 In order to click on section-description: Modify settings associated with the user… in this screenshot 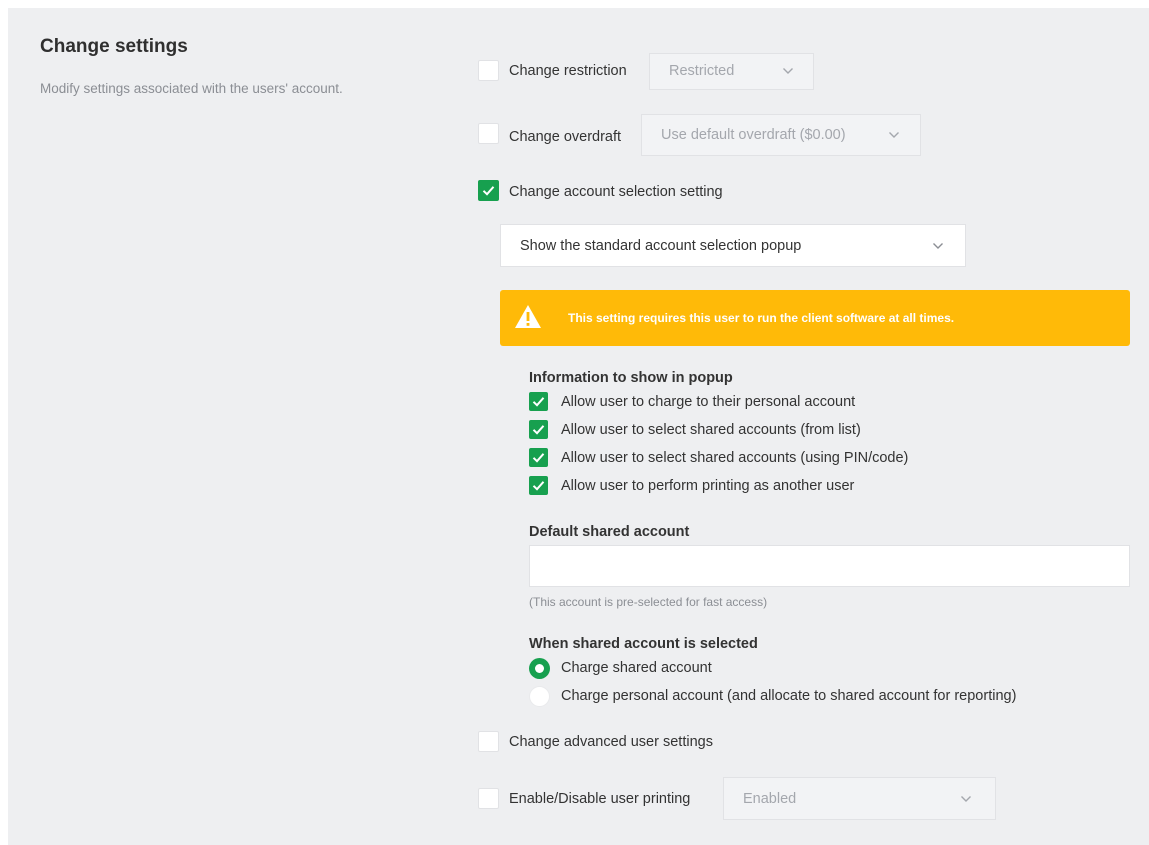, I will do `click(191, 88)`.